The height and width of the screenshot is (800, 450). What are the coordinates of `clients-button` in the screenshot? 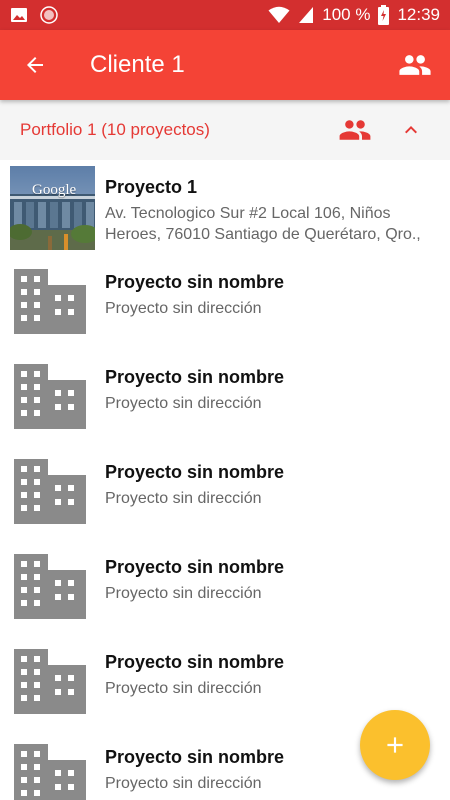 It's located at (415, 65).